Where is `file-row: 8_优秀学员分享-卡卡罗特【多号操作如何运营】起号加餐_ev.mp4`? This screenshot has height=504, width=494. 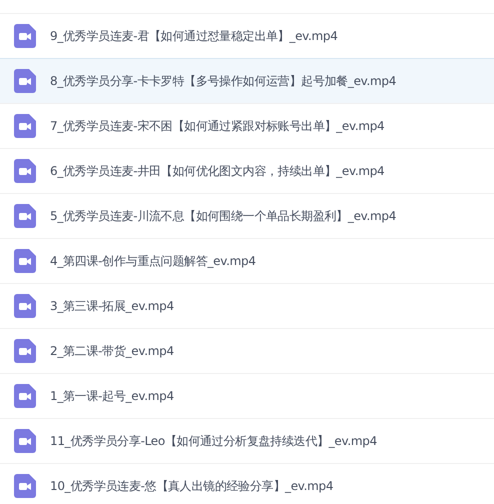 file-row: 8_优秀学员分享-卡卡罗特【多号操作如何运营】起号加餐_ev.mp4 is located at coordinates (247, 80).